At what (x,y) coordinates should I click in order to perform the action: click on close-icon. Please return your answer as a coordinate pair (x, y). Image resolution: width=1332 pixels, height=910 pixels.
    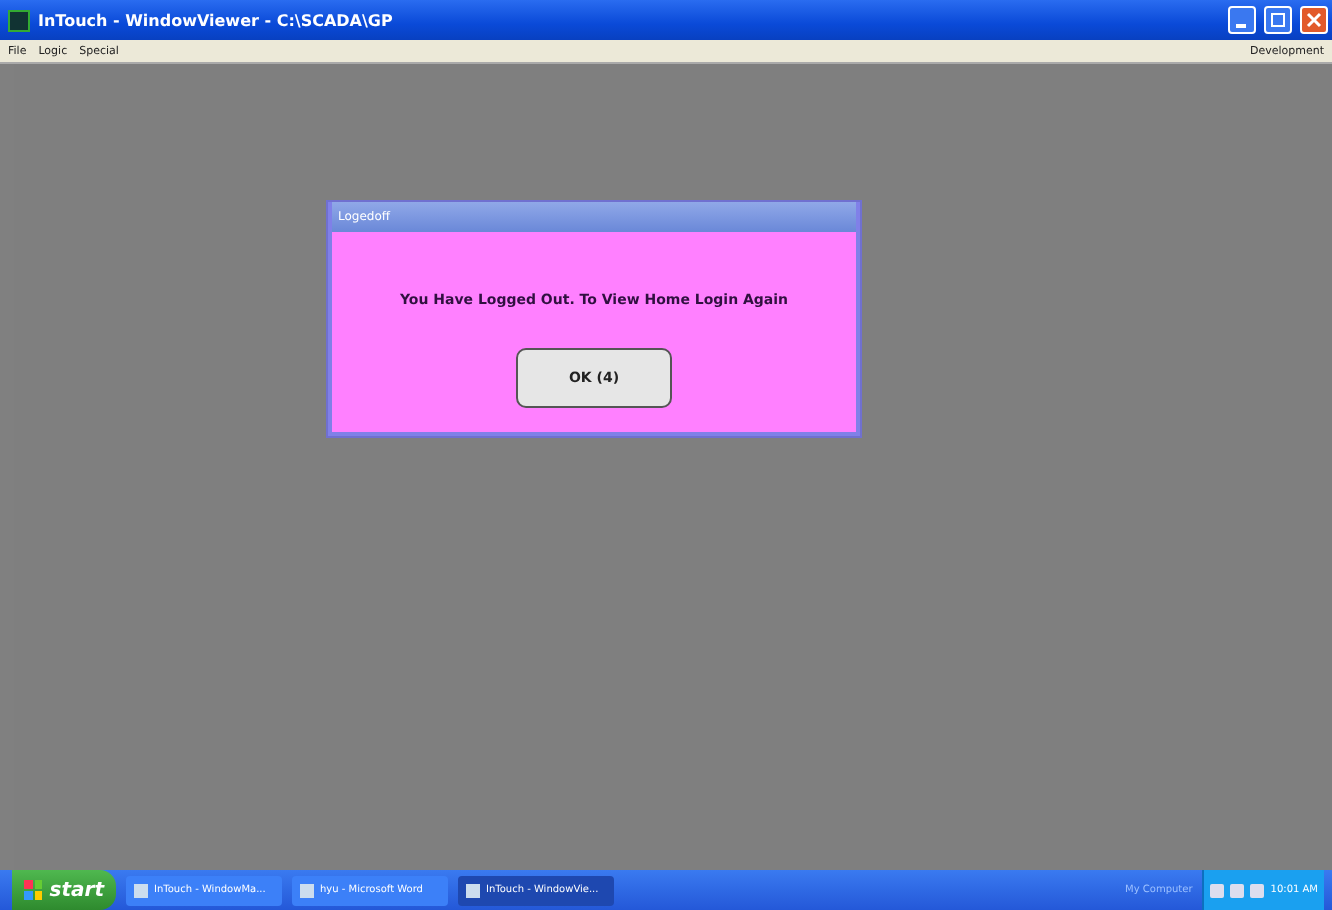
    Looking at the image, I should click on (1314, 20).